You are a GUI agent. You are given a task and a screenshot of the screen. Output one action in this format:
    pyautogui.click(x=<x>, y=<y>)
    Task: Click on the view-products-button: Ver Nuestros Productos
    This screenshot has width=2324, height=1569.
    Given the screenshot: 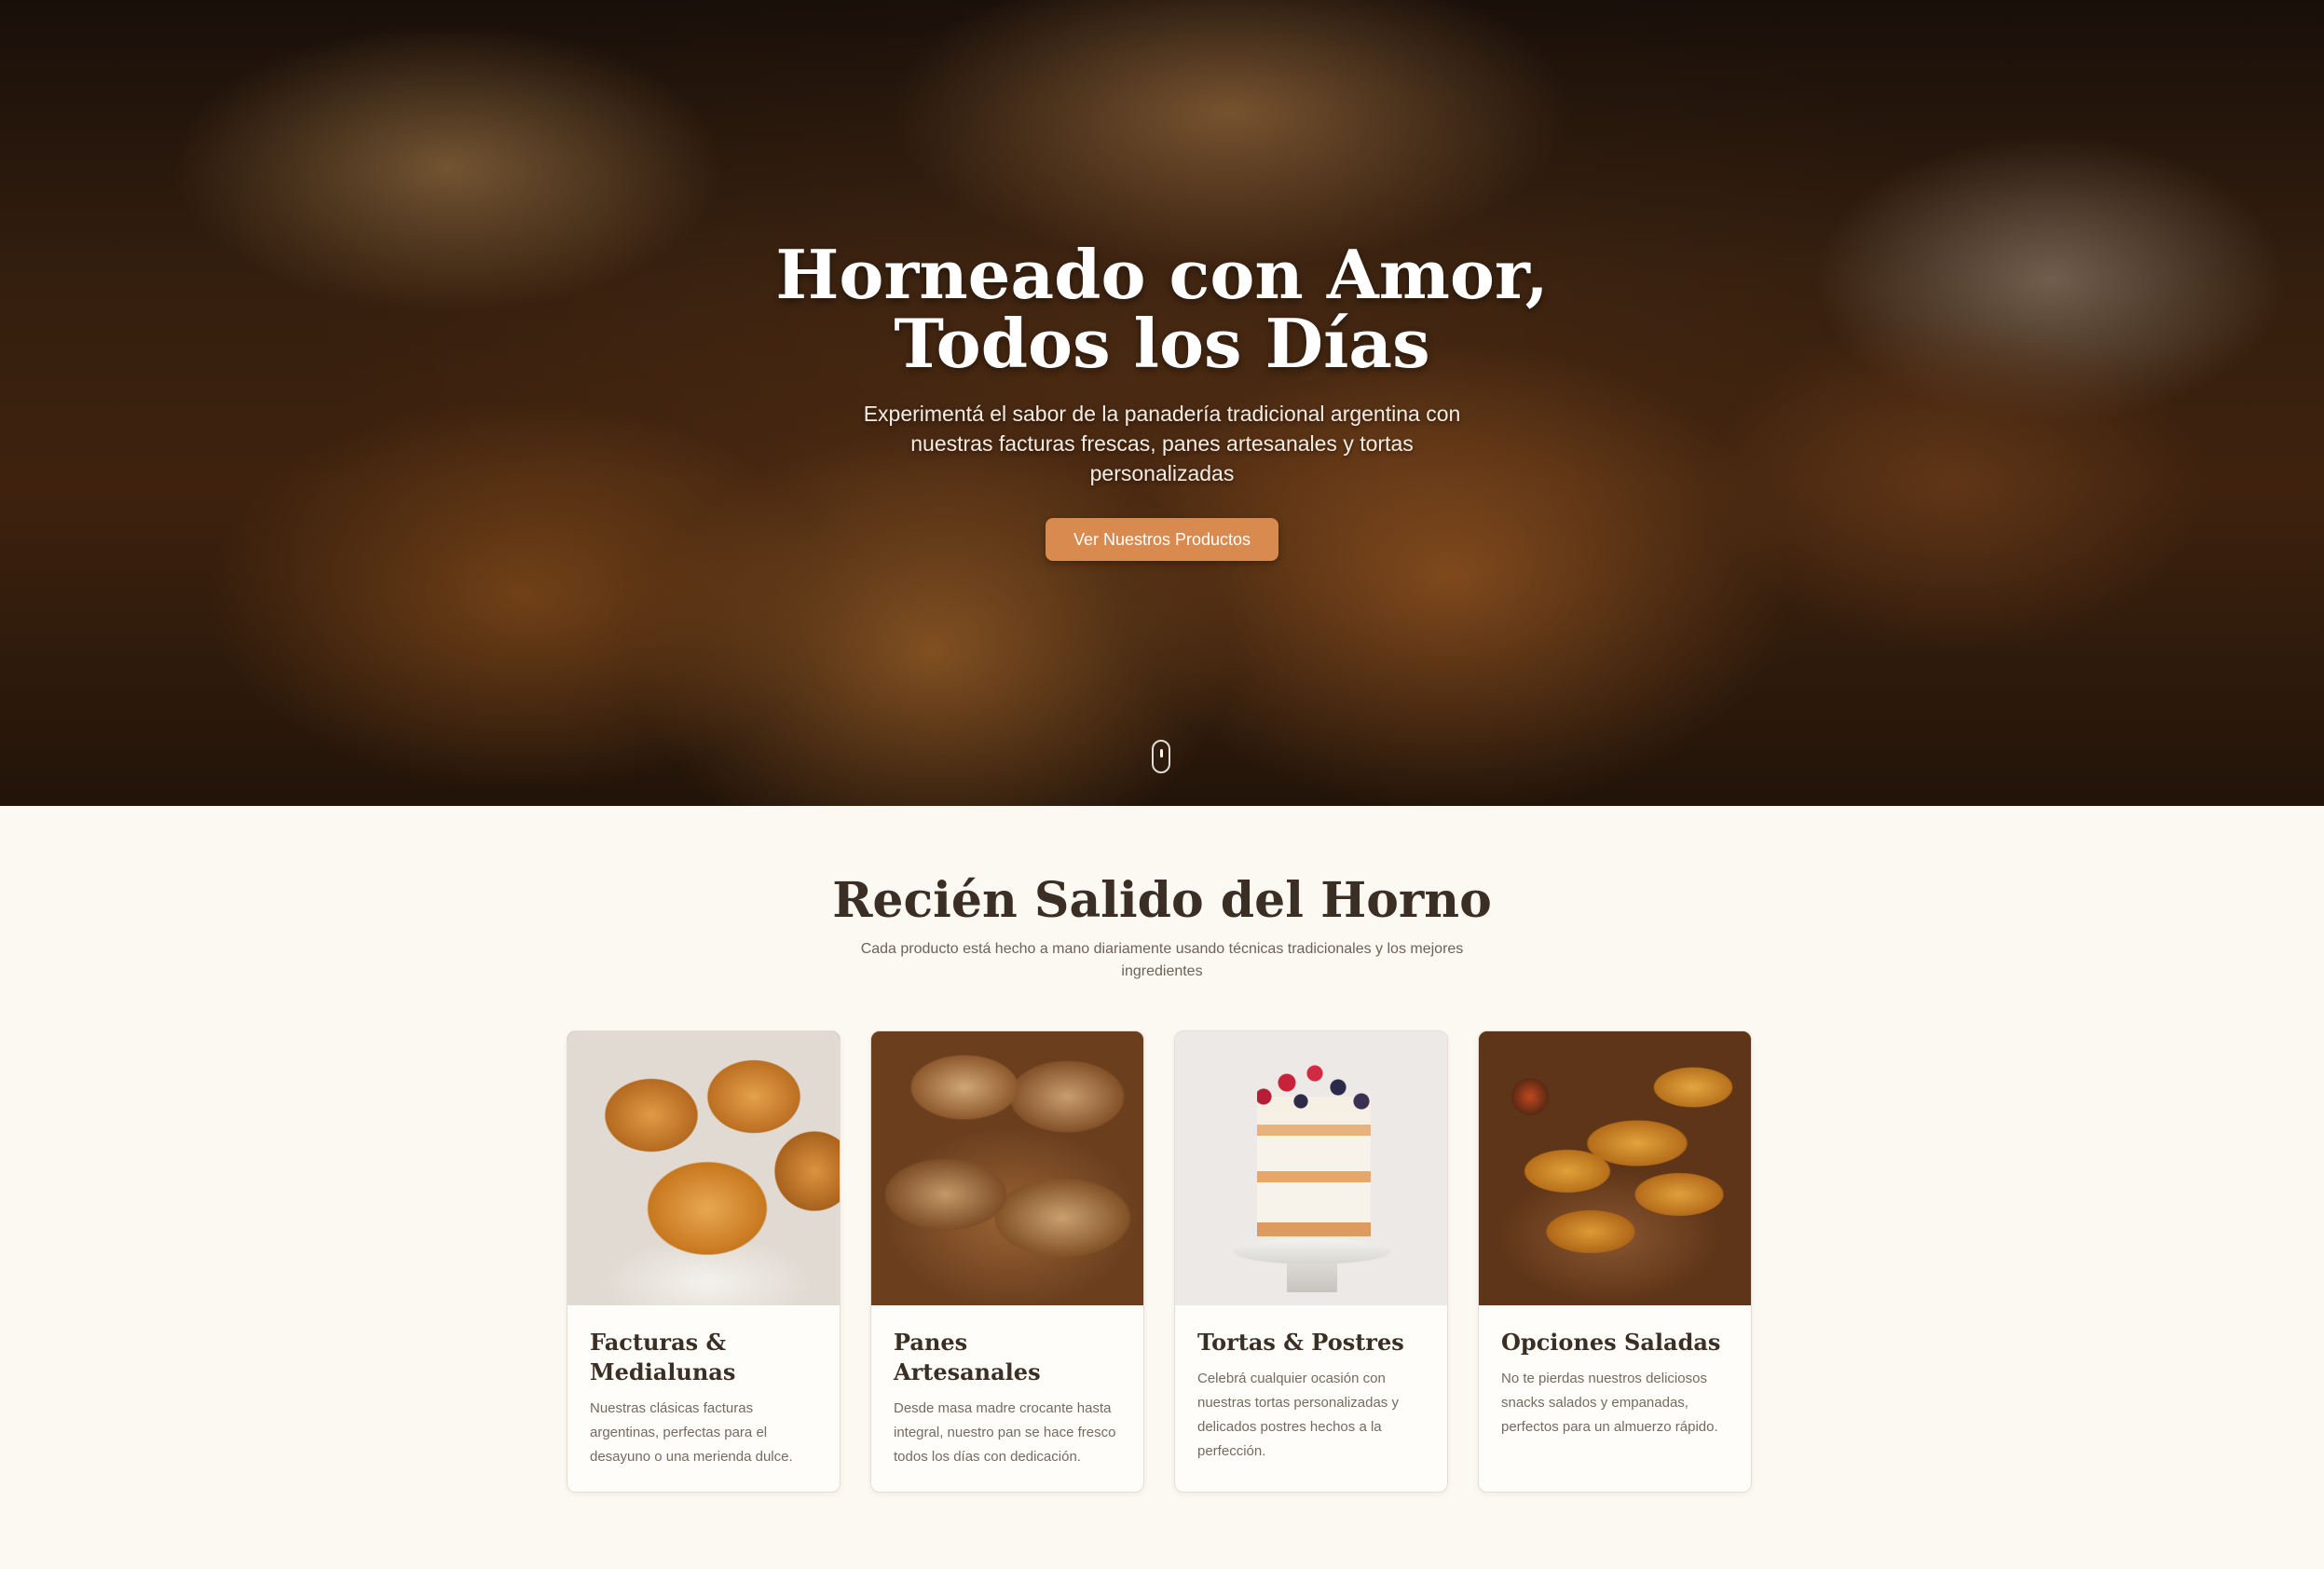 What is the action you would take?
    pyautogui.click(x=1162, y=539)
    